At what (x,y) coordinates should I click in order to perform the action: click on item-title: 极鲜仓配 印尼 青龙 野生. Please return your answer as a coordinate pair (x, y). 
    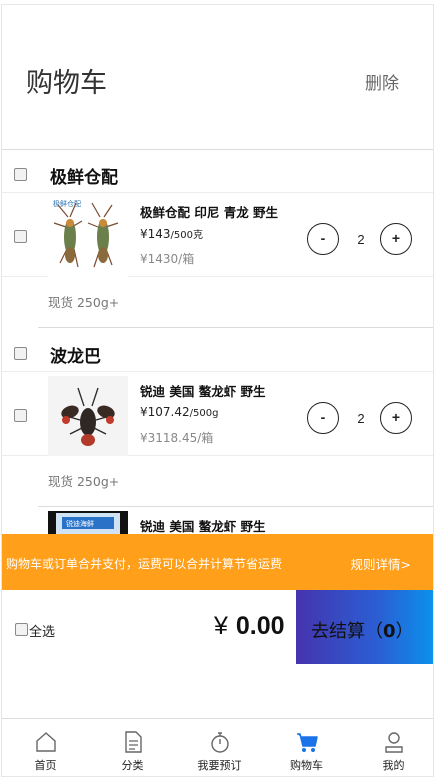
    Looking at the image, I should click on (209, 211).